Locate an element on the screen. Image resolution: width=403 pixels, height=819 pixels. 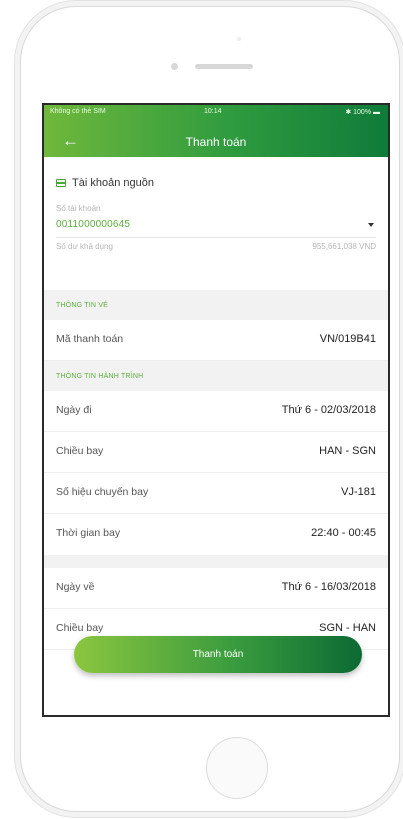
row-value: Thứ 6 - 02/03/2018 is located at coordinates (328, 410).